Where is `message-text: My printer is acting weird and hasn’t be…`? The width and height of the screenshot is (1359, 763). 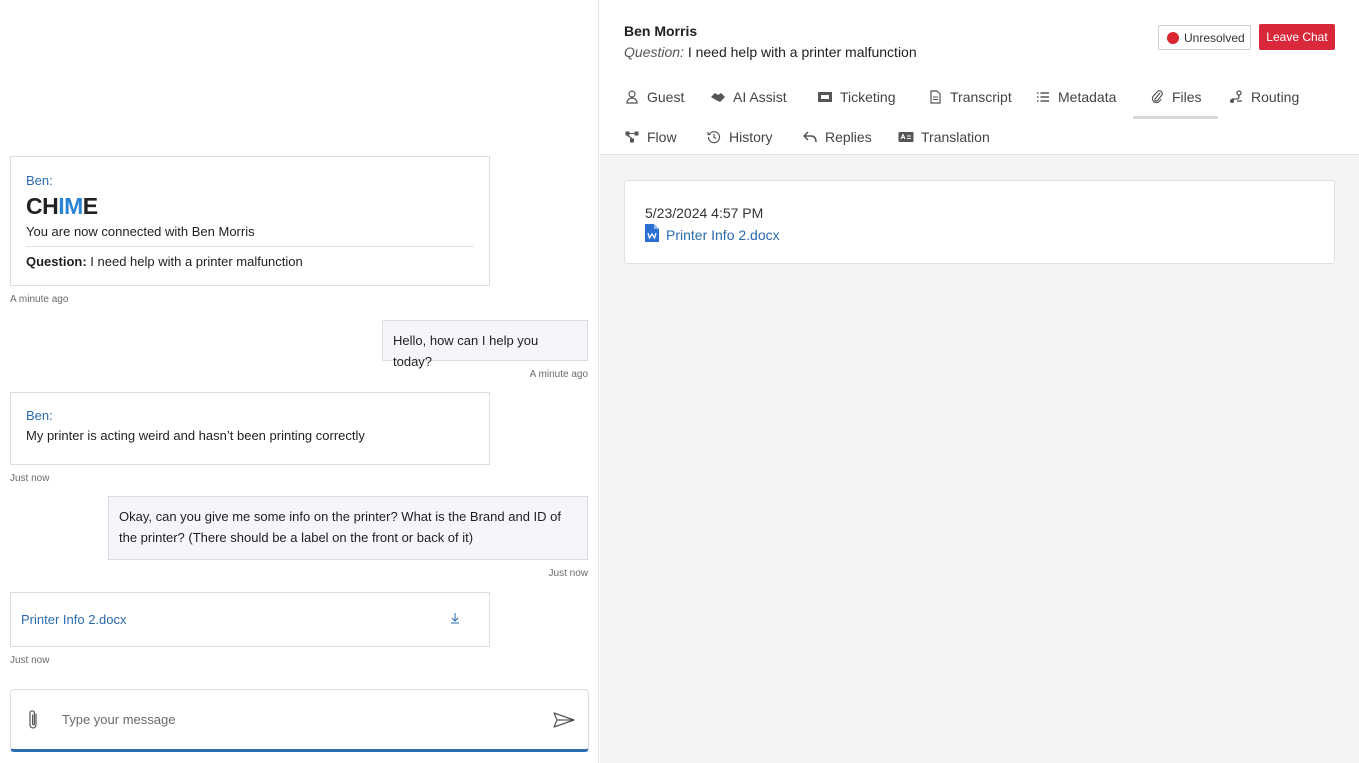
message-text: My printer is acting weird and hasn’t be… is located at coordinates (195, 435).